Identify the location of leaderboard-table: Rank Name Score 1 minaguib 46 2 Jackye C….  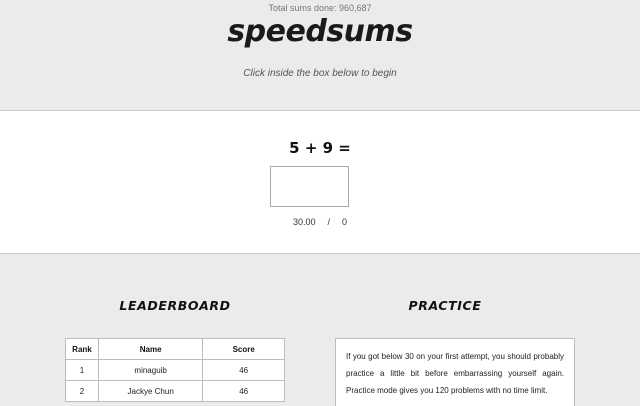
(175, 370).